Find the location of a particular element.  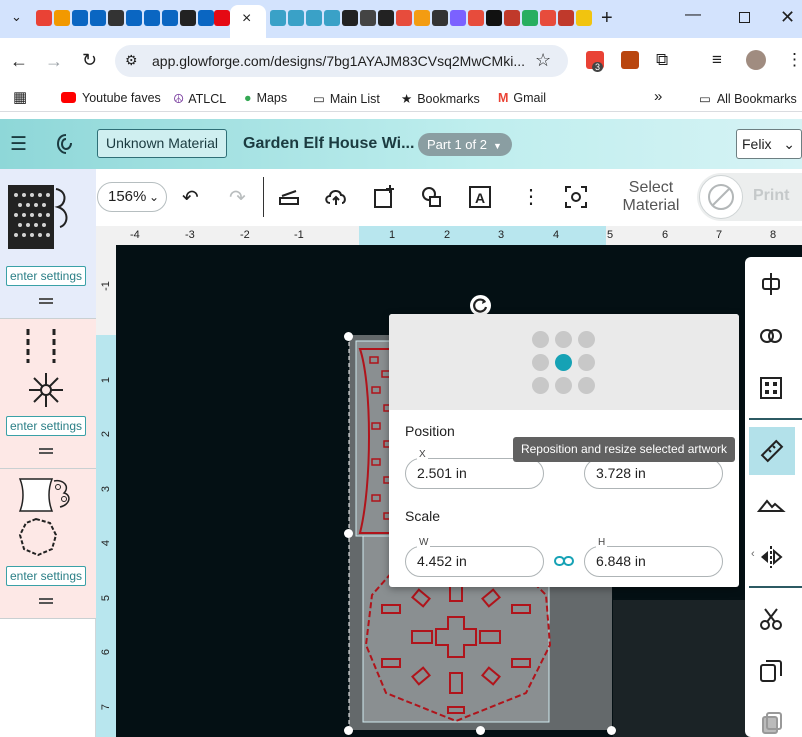

fit-to-view-icon is located at coordinates (576, 197).